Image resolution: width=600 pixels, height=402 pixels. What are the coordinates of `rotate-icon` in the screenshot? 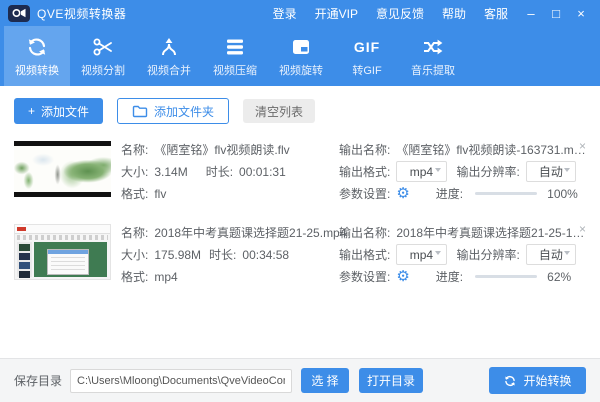 It's located at (301, 47).